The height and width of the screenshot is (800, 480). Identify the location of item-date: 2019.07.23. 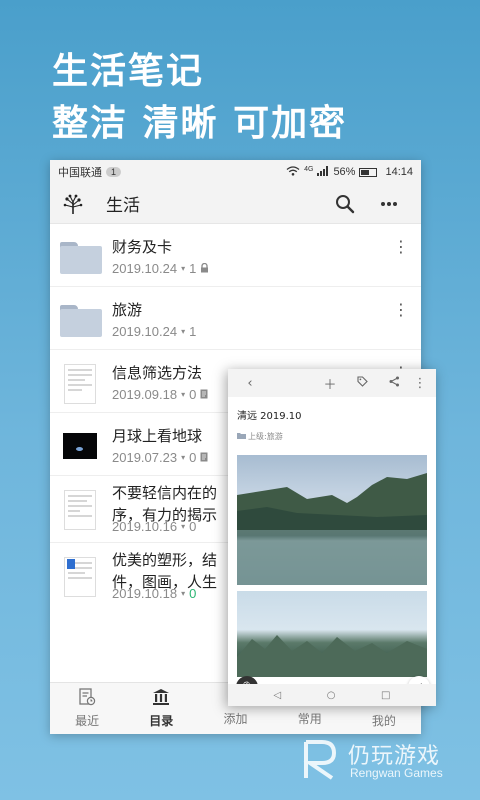
(145, 457).